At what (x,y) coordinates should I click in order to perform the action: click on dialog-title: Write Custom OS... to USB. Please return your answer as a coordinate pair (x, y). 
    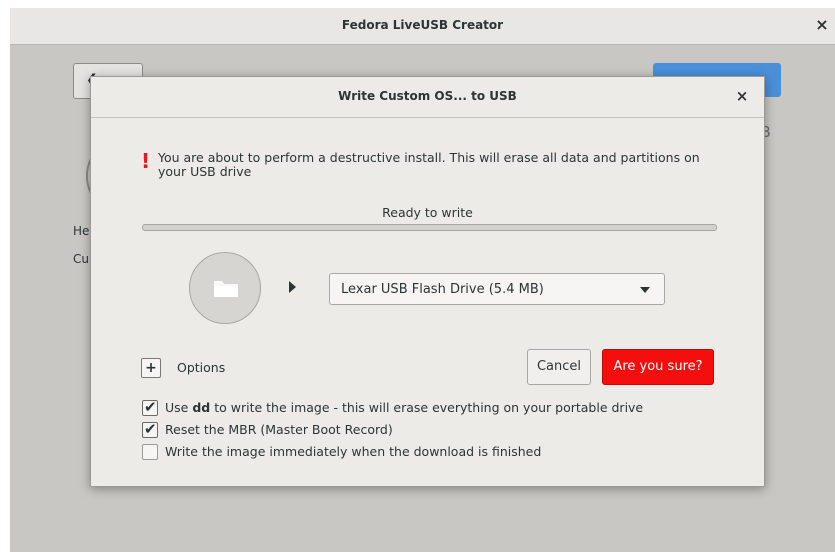
    Looking at the image, I should click on (427, 96).